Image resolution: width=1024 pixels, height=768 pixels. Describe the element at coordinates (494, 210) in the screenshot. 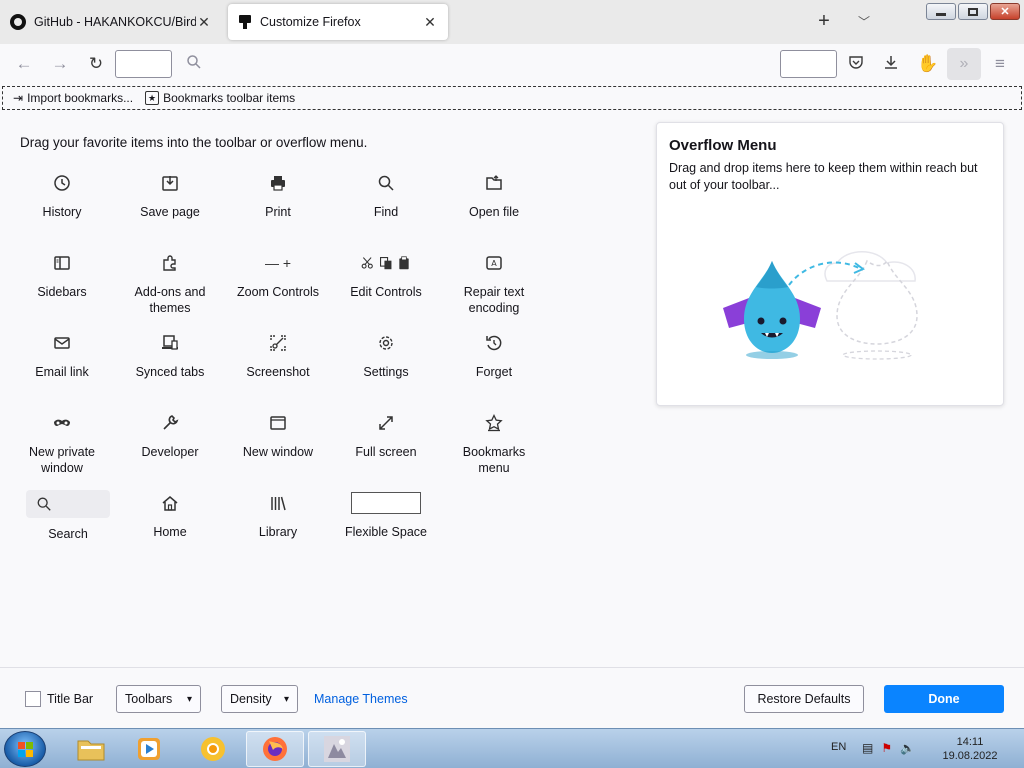

I see `palette-item-open-file: Open file` at that location.